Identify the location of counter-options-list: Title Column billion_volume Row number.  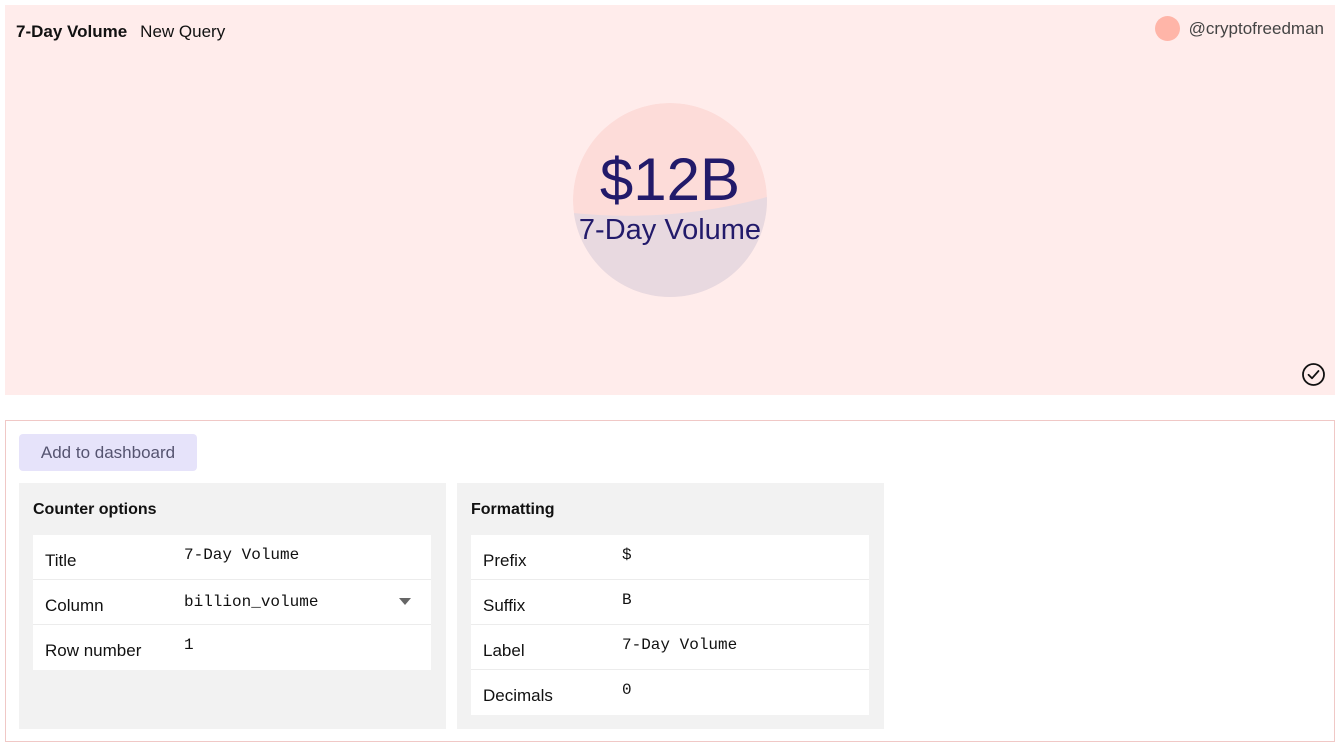
(232, 602).